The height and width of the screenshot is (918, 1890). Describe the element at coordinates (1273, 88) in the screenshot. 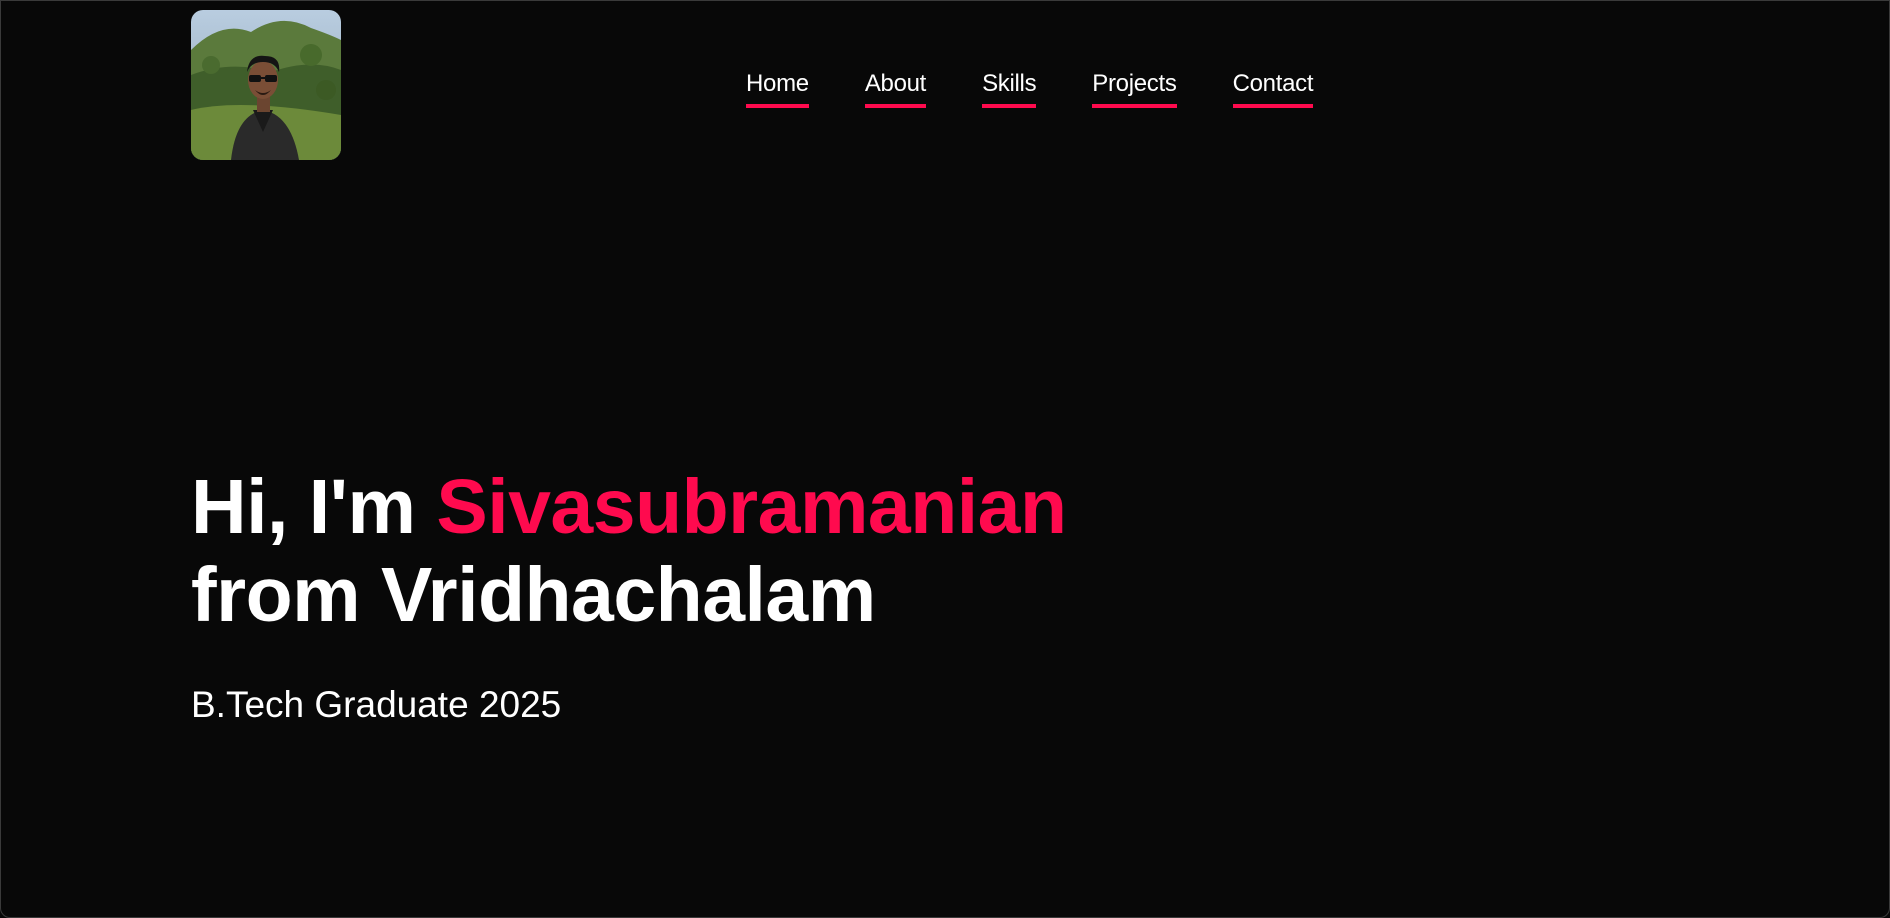

I see `nav-link-contact: Contact` at that location.